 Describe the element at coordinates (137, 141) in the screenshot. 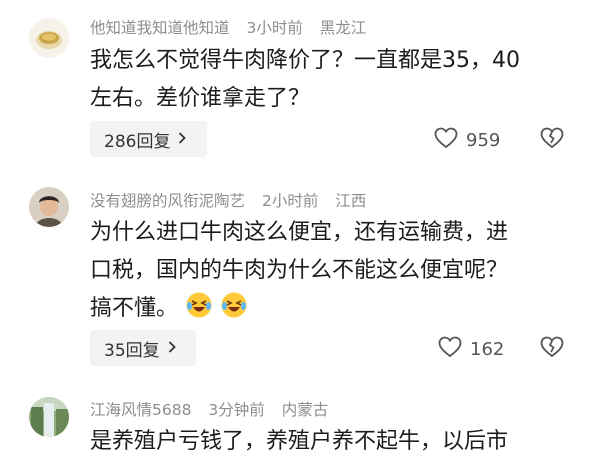

I see `replies-label: 286回复` at that location.